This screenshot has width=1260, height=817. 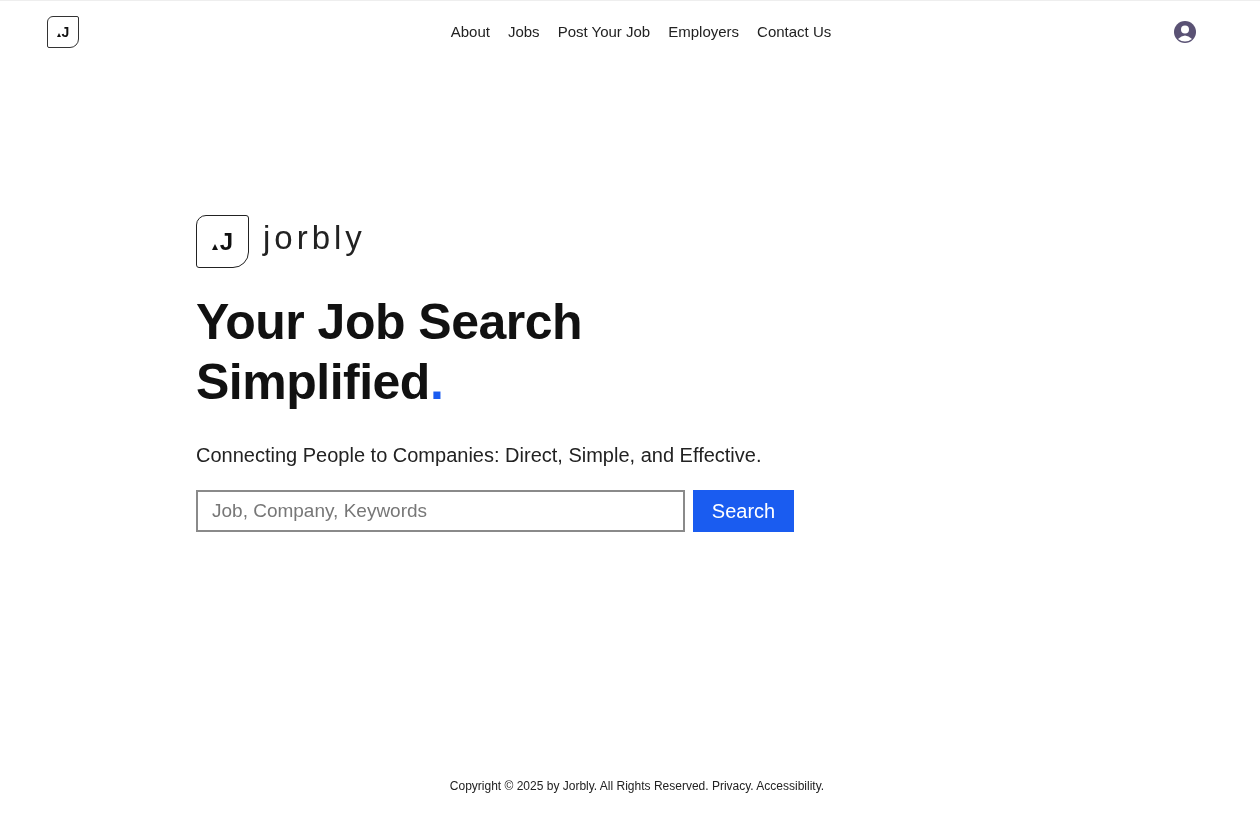 What do you see at coordinates (1185, 32) in the screenshot?
I see `user-avatar-icon` at bounding box center [1185, 32].